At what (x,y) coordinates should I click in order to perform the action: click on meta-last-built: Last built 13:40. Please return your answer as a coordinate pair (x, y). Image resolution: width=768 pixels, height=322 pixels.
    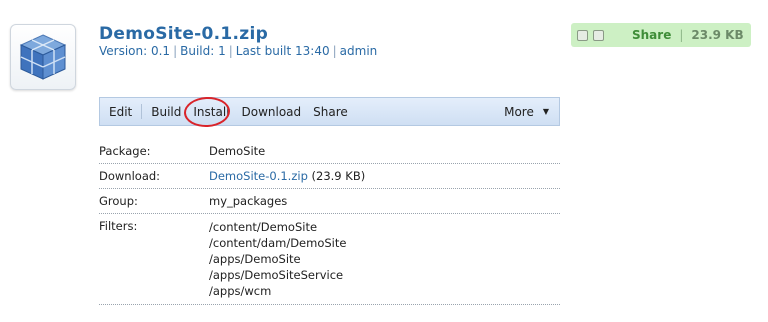
    Looking at the image, I should click on (282, 51).